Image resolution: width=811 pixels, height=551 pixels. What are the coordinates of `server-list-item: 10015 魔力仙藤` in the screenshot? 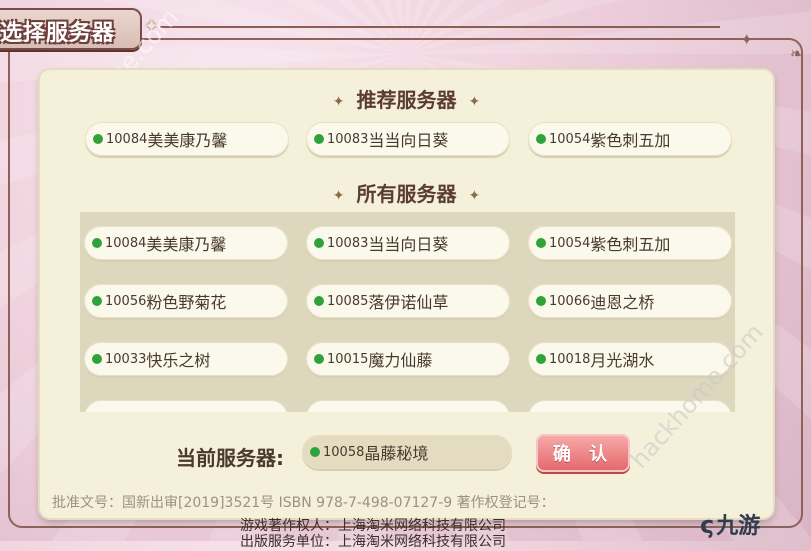 It's located at (408, 359).